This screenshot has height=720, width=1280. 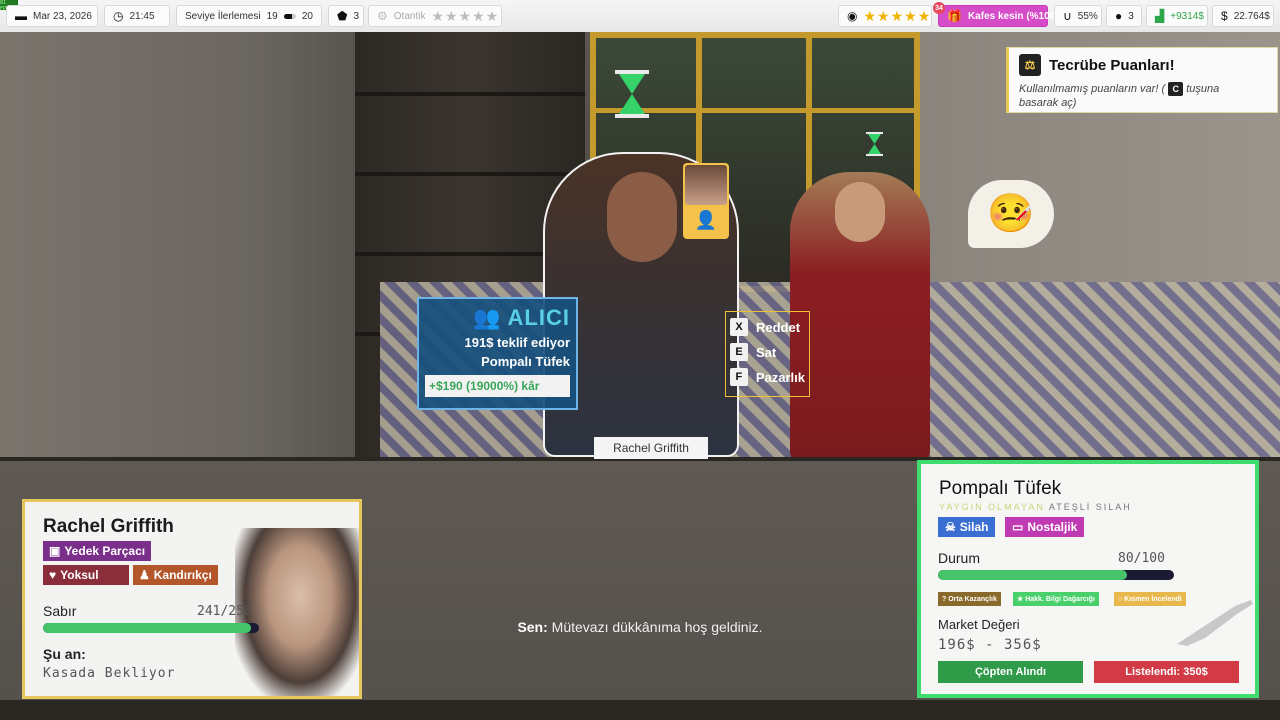 I want to click on reputation-pct-text: 55%, so click(x=1087, y=16).